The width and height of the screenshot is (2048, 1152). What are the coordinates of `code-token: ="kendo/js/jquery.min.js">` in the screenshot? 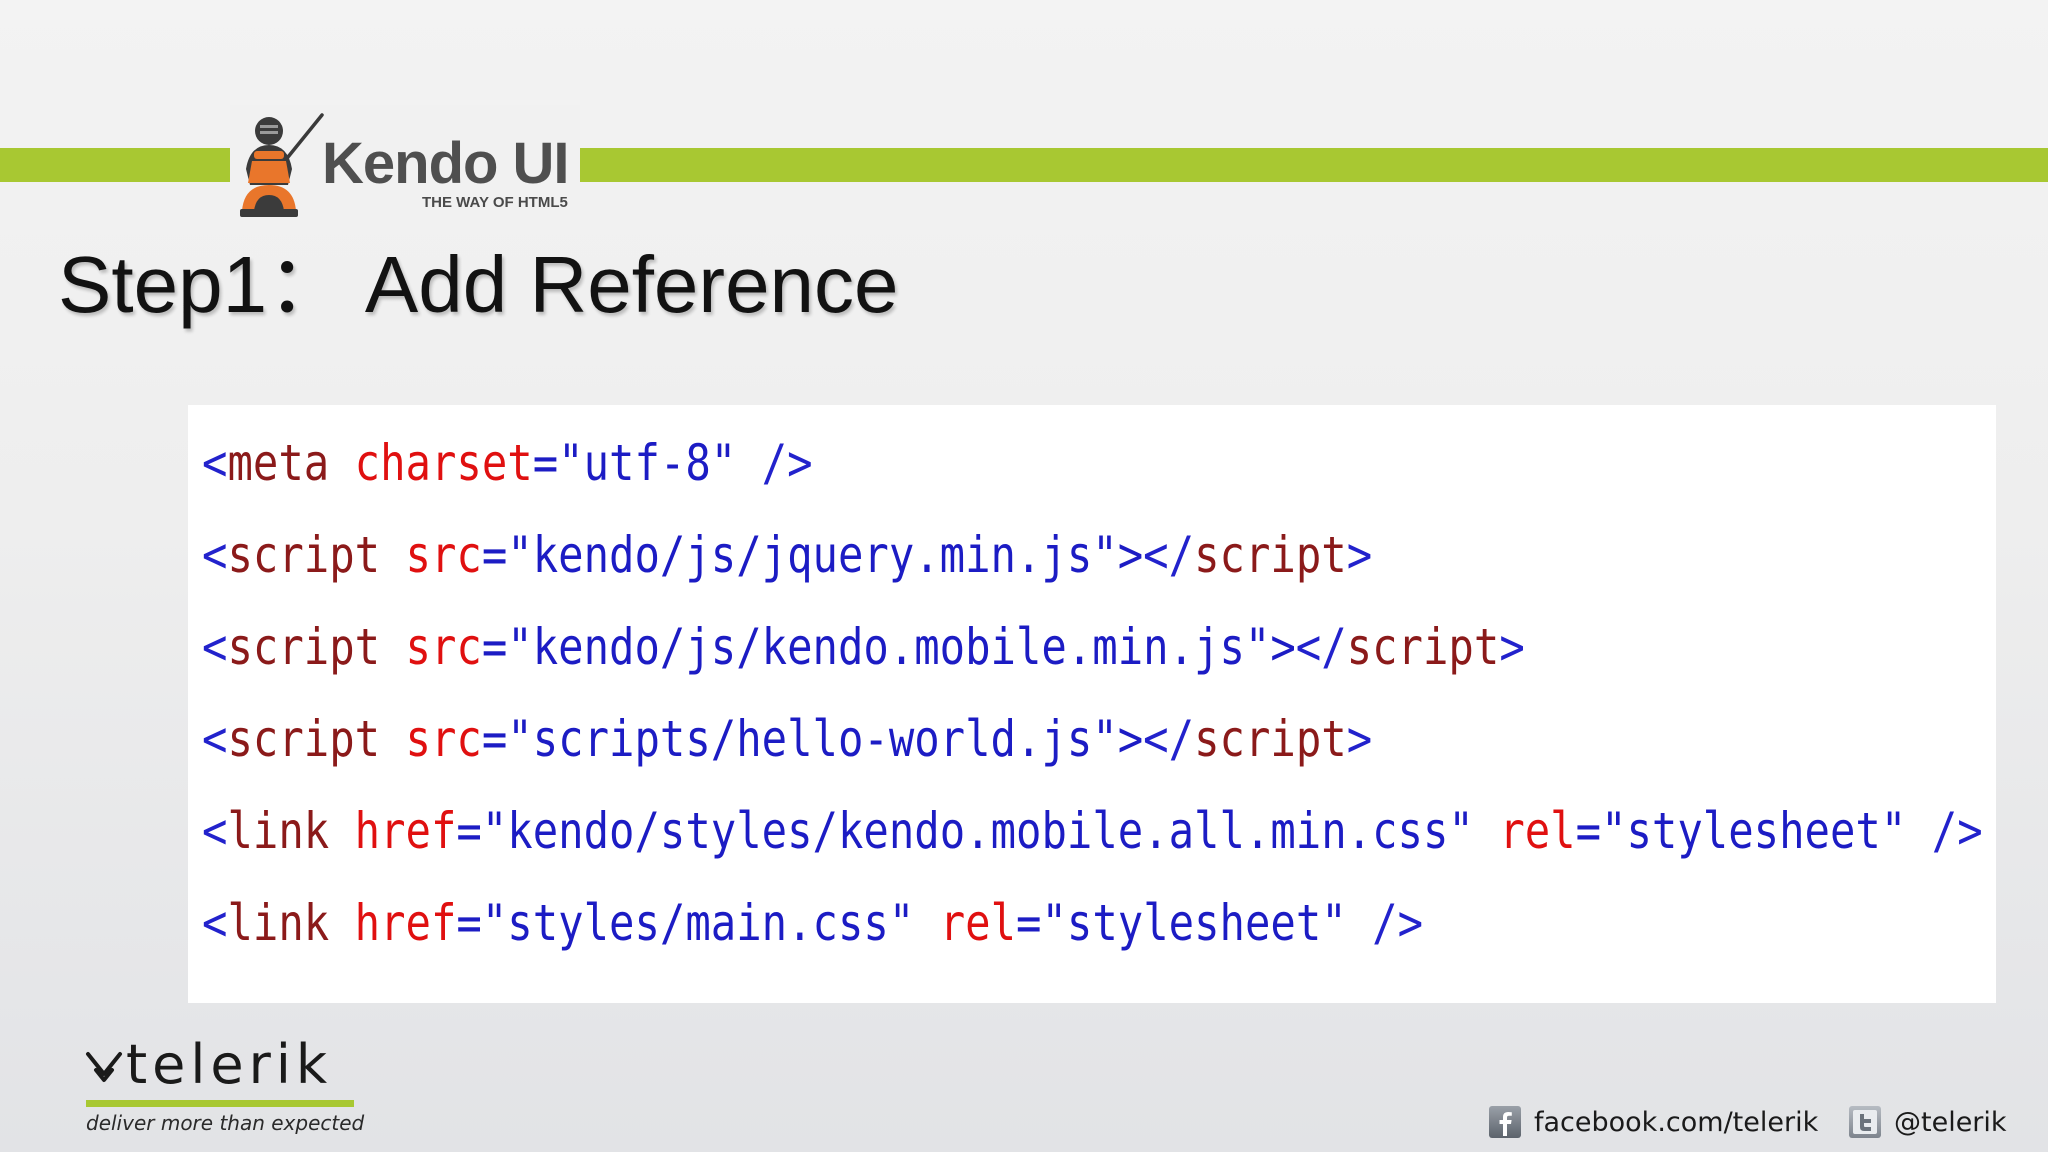 It's located at (812, 555).